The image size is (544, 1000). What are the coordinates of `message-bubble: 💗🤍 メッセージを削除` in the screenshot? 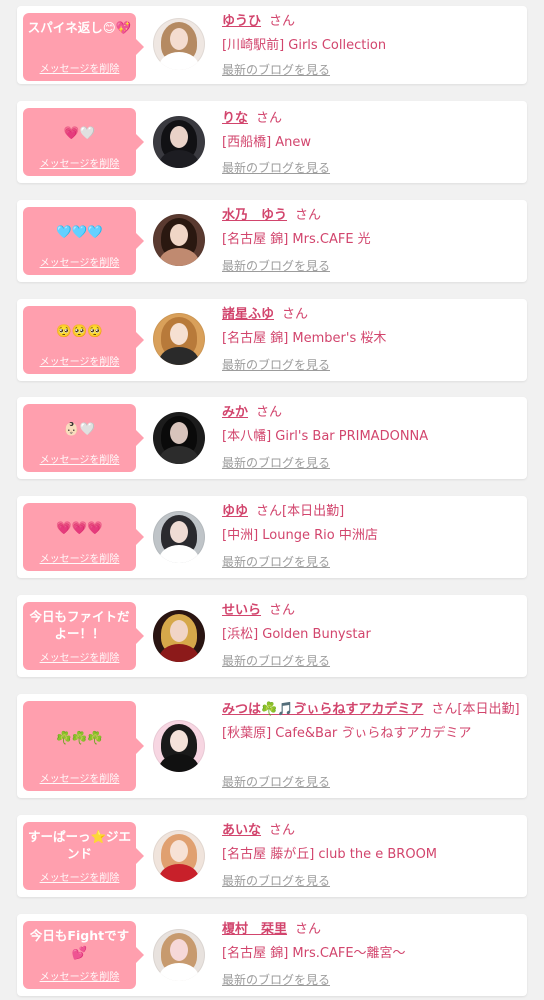 It's located at (83, 142).